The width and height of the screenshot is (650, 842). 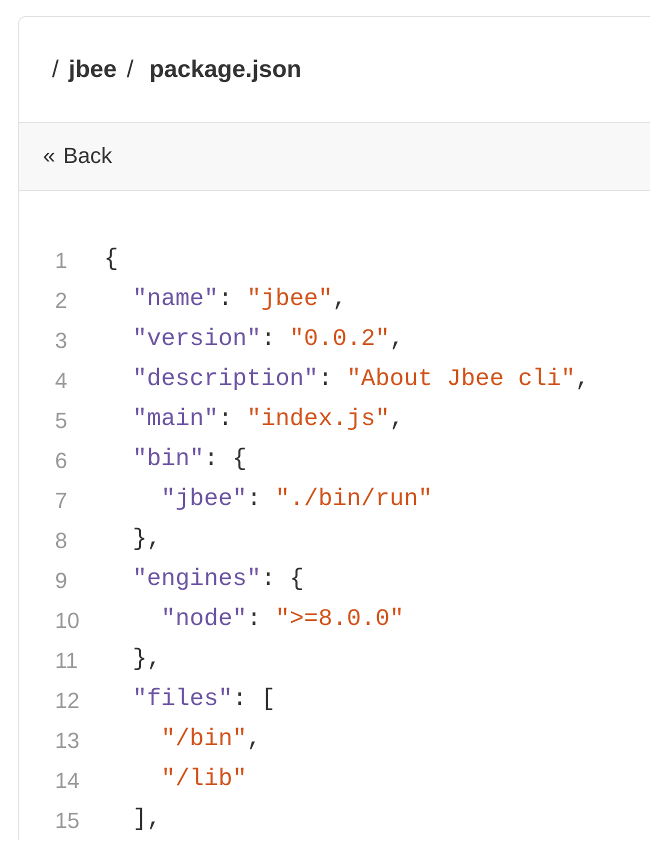 I want to click on line-number: 14, so click(x=67, y=780).